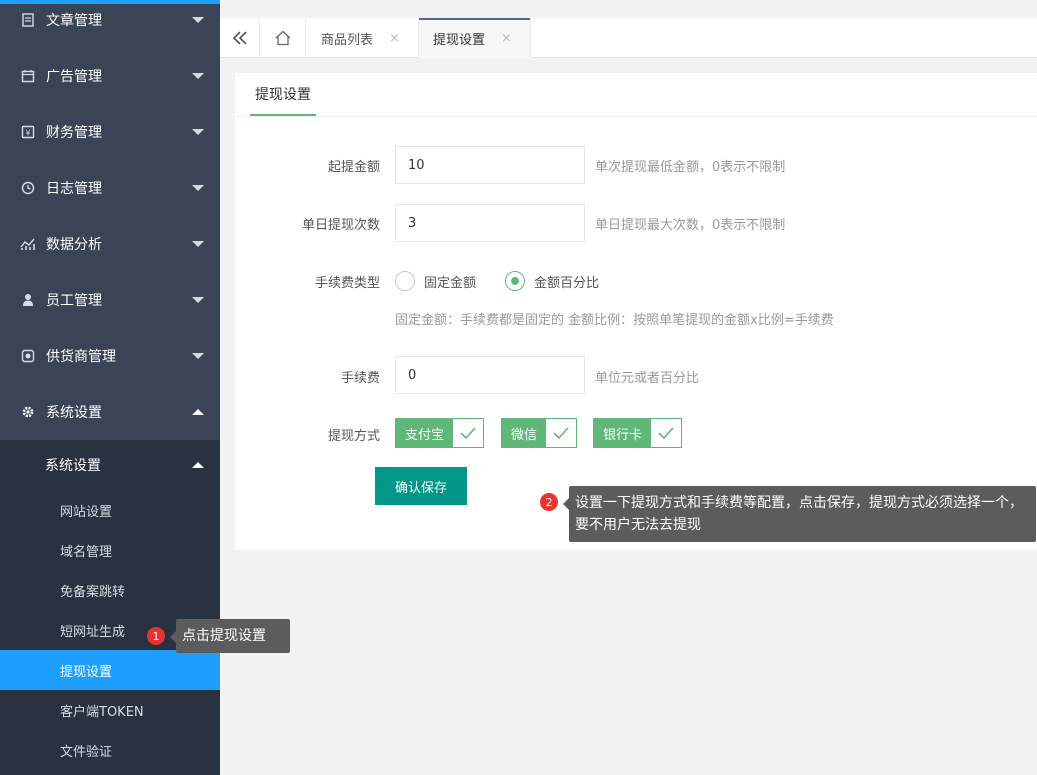 This screenshot has width=1037, height=775. What do you see at coordinates (74, 133) in the screenshot?
I see `sidebar-item-label: 财务管理` at bounding box center [74, 133].